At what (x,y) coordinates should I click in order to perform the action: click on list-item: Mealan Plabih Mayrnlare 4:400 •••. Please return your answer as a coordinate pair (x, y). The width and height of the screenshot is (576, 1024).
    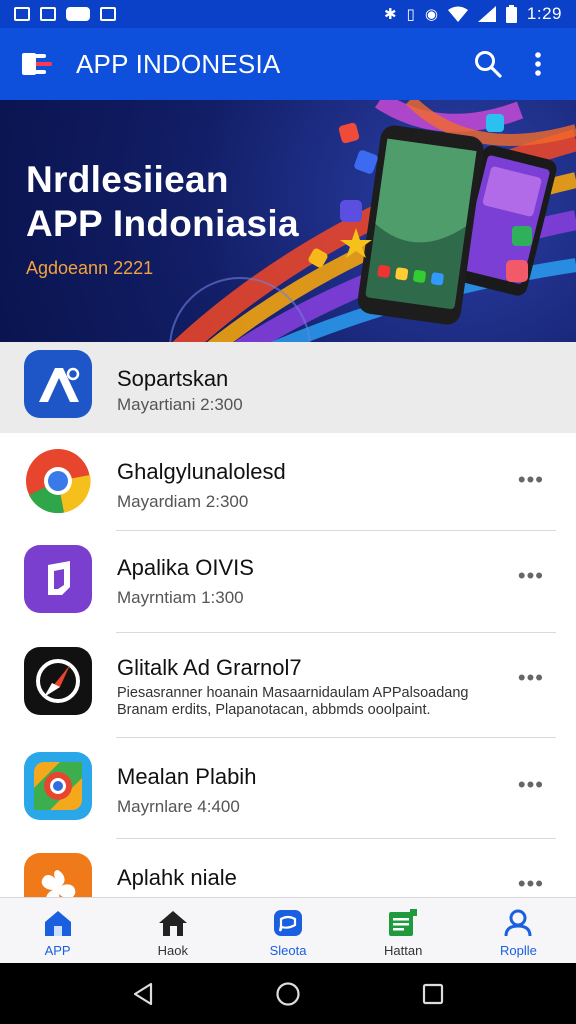
    Looking at the image, I should click on (288, 788).